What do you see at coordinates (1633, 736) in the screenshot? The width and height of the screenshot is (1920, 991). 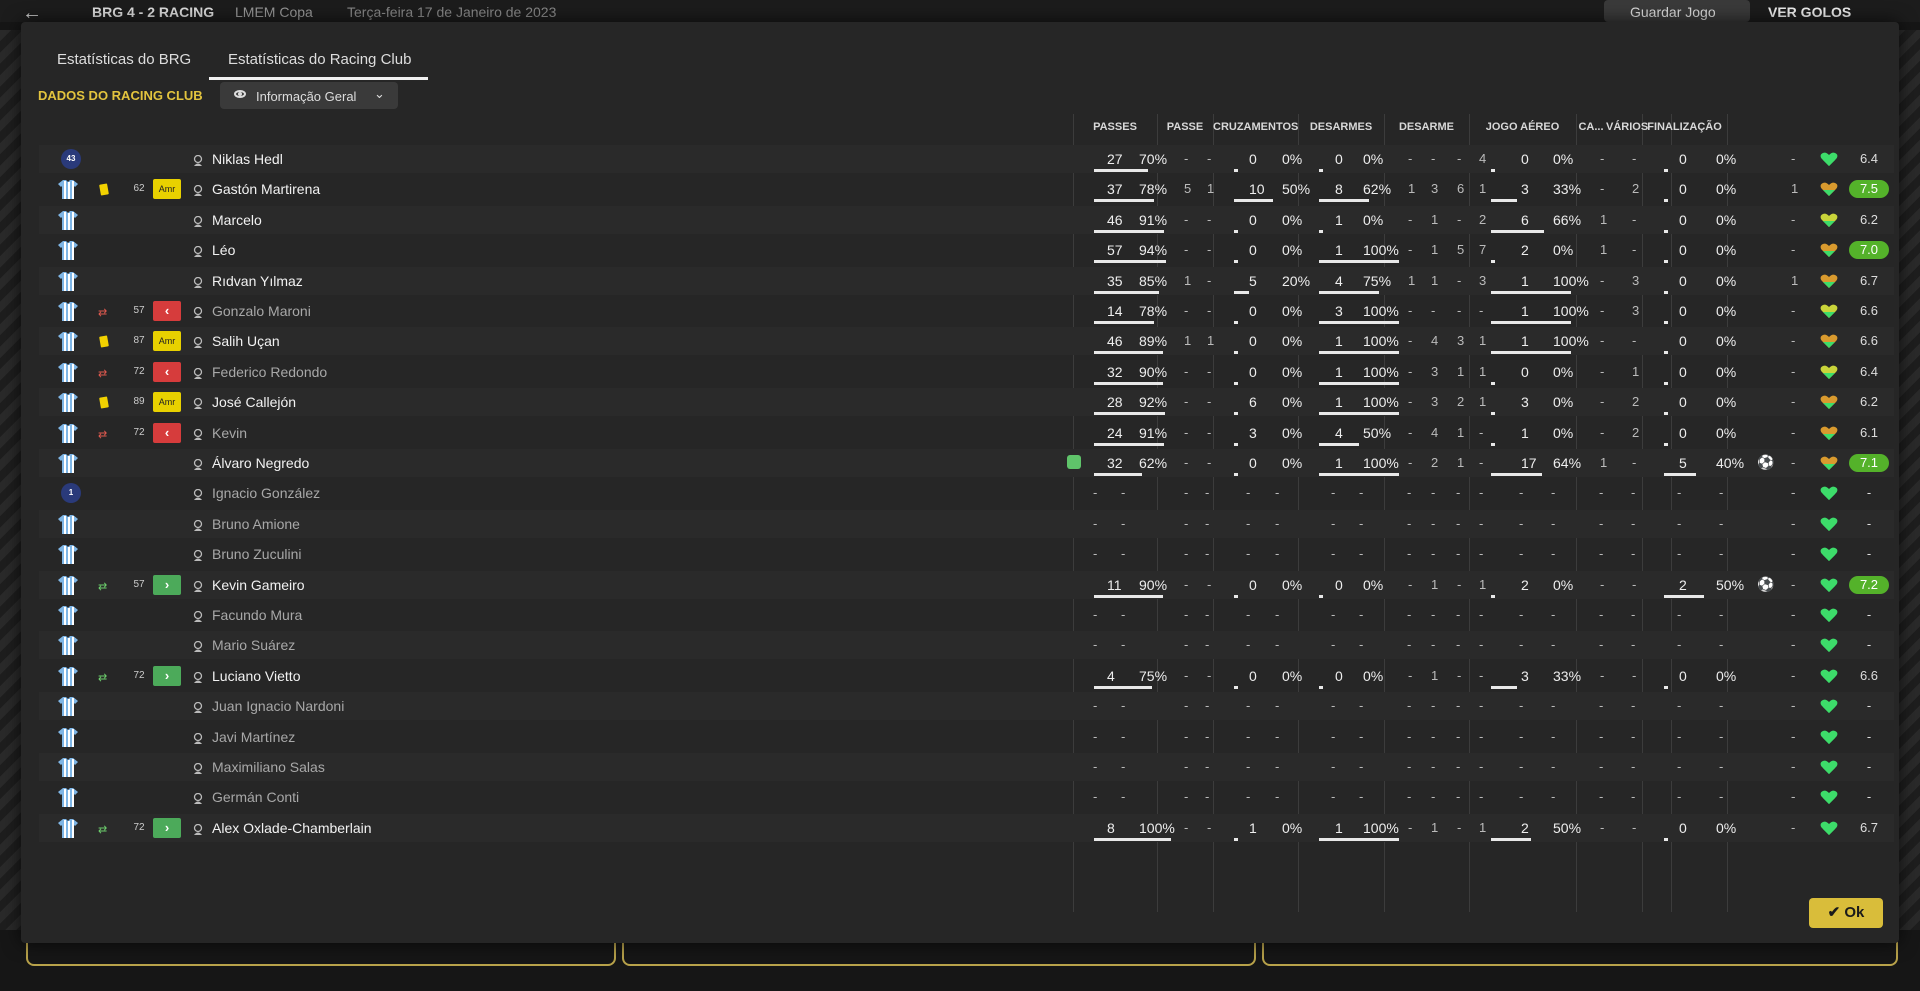 I see `stat-empty-15: -` at bounding box center [1633, 736].